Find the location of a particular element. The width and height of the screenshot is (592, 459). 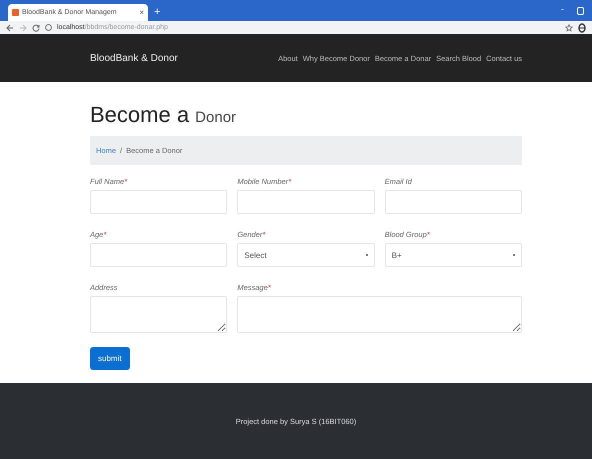

new-tab-button: + is located at coordinates (157, 12).